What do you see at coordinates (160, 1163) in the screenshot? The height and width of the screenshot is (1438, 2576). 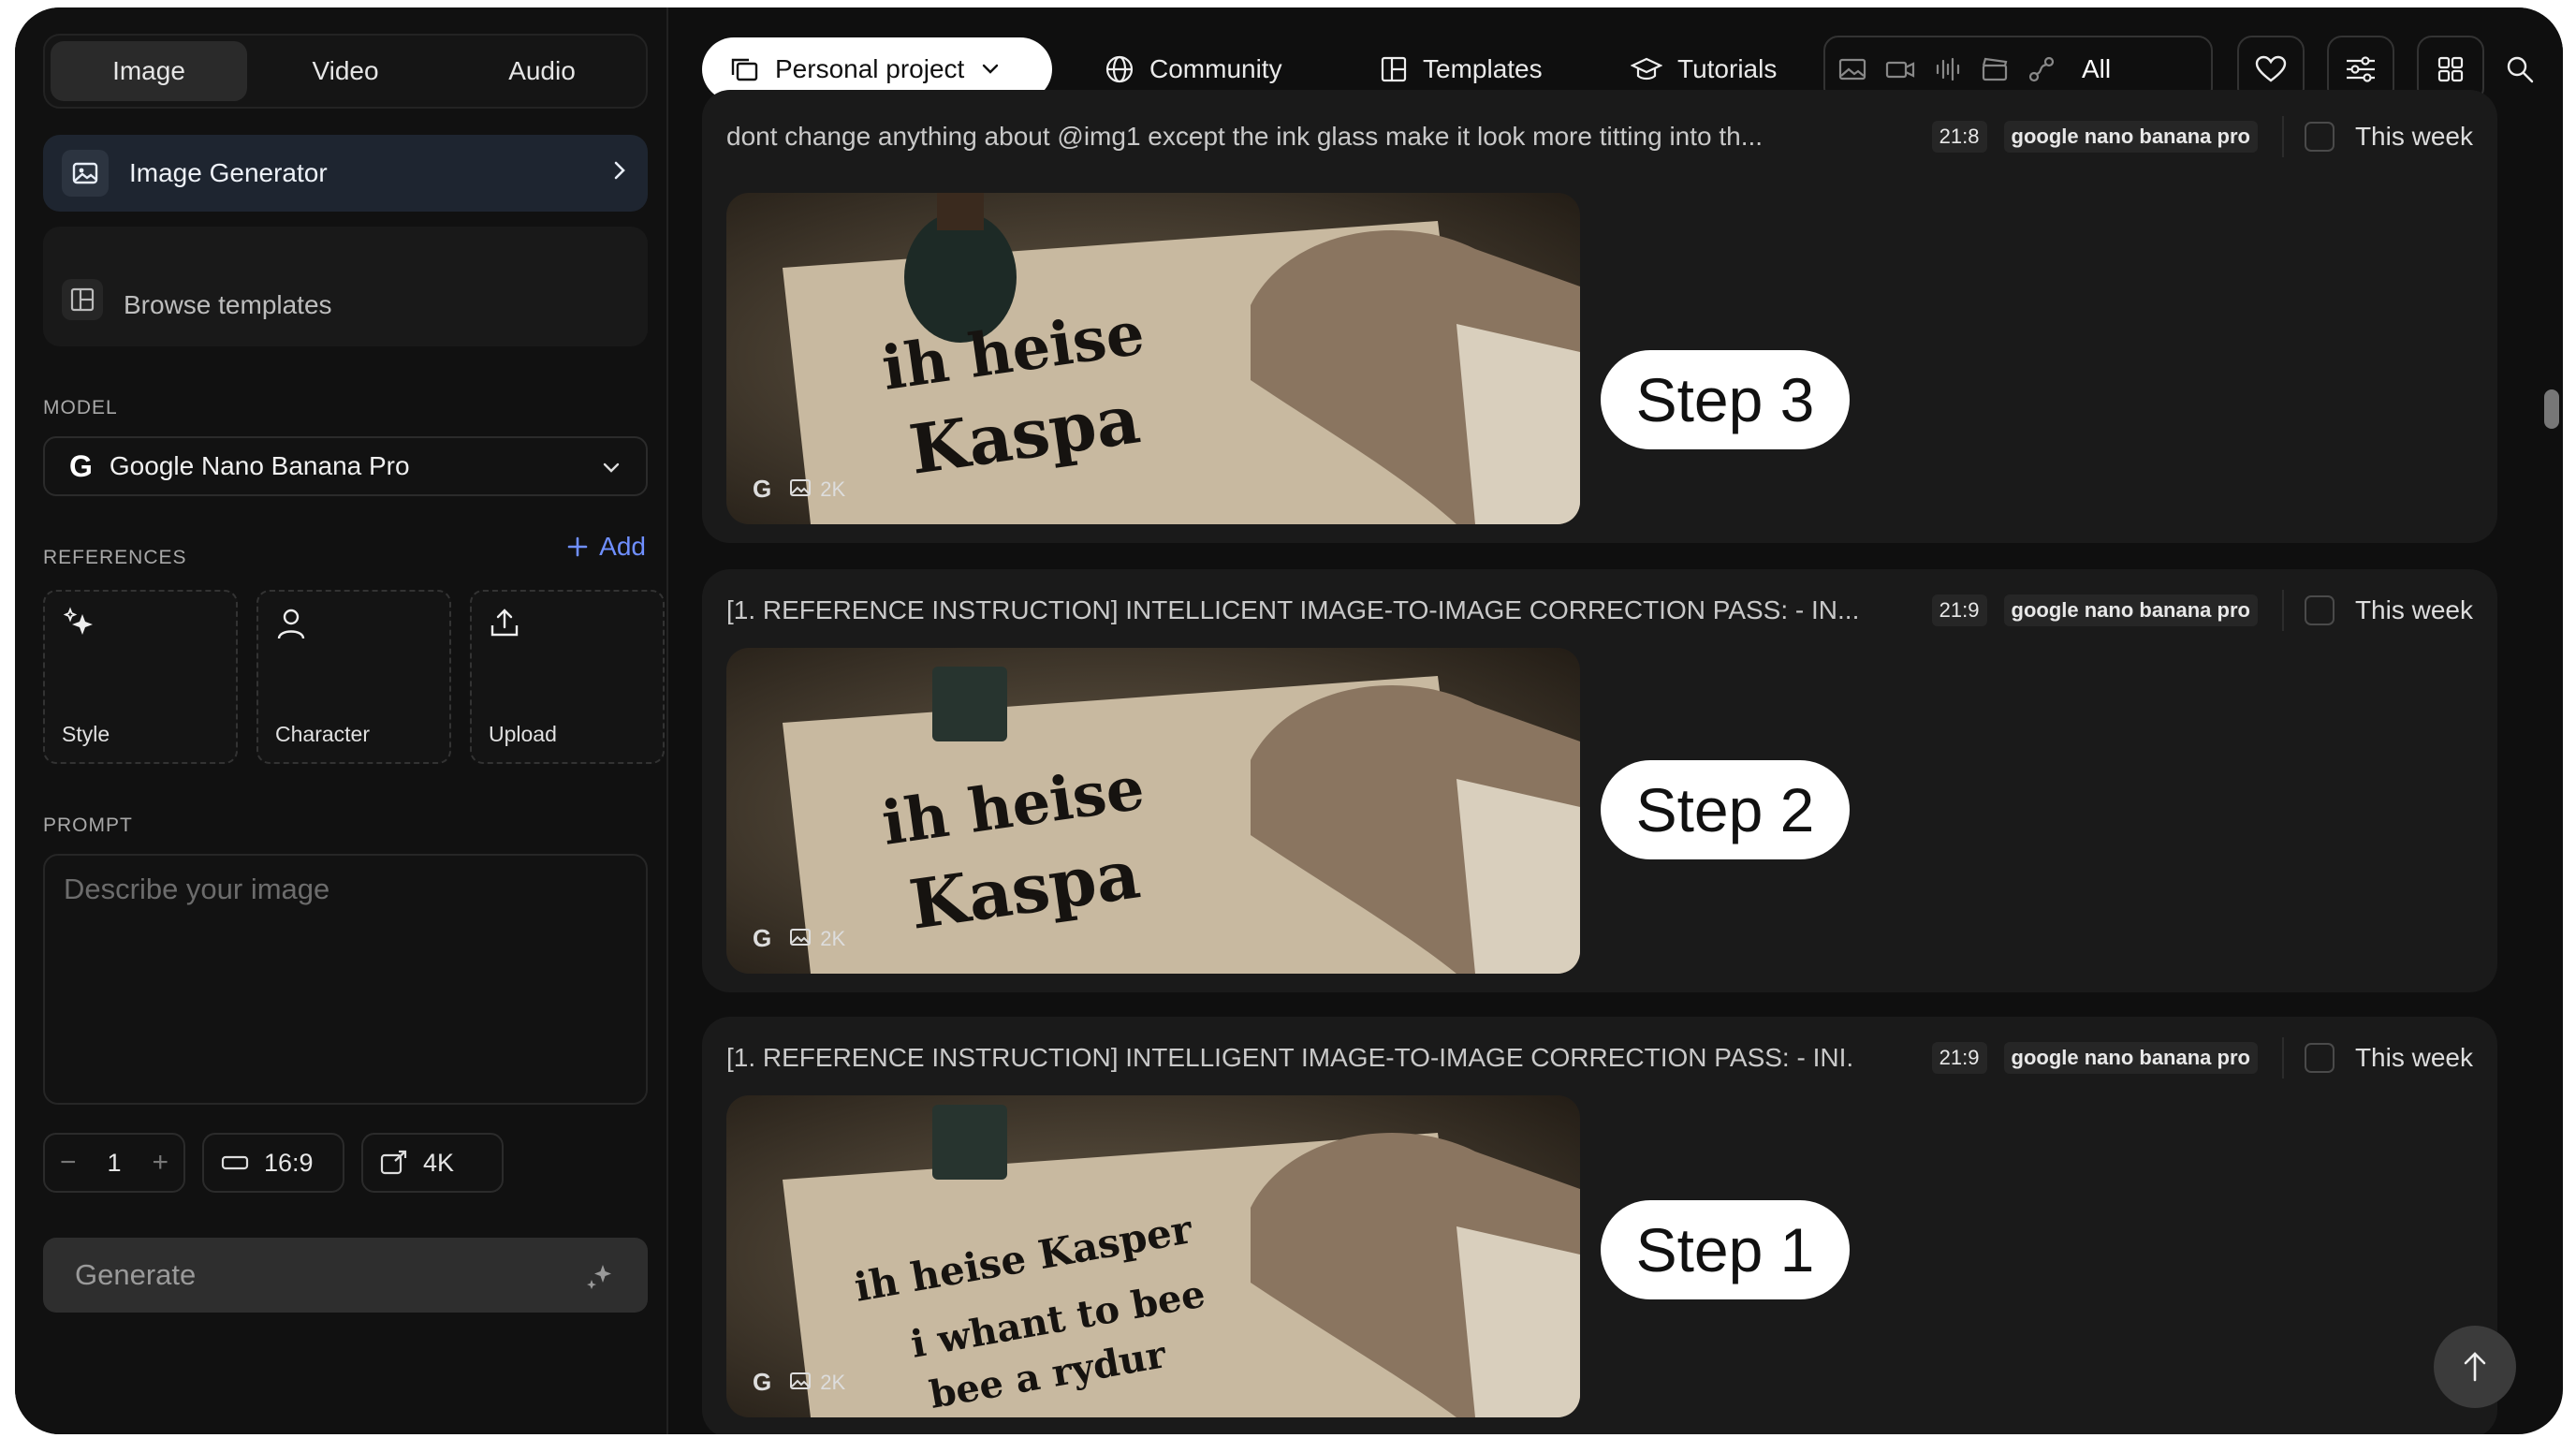 I see `plus-icon: +` at bounding box center [160, 1163].